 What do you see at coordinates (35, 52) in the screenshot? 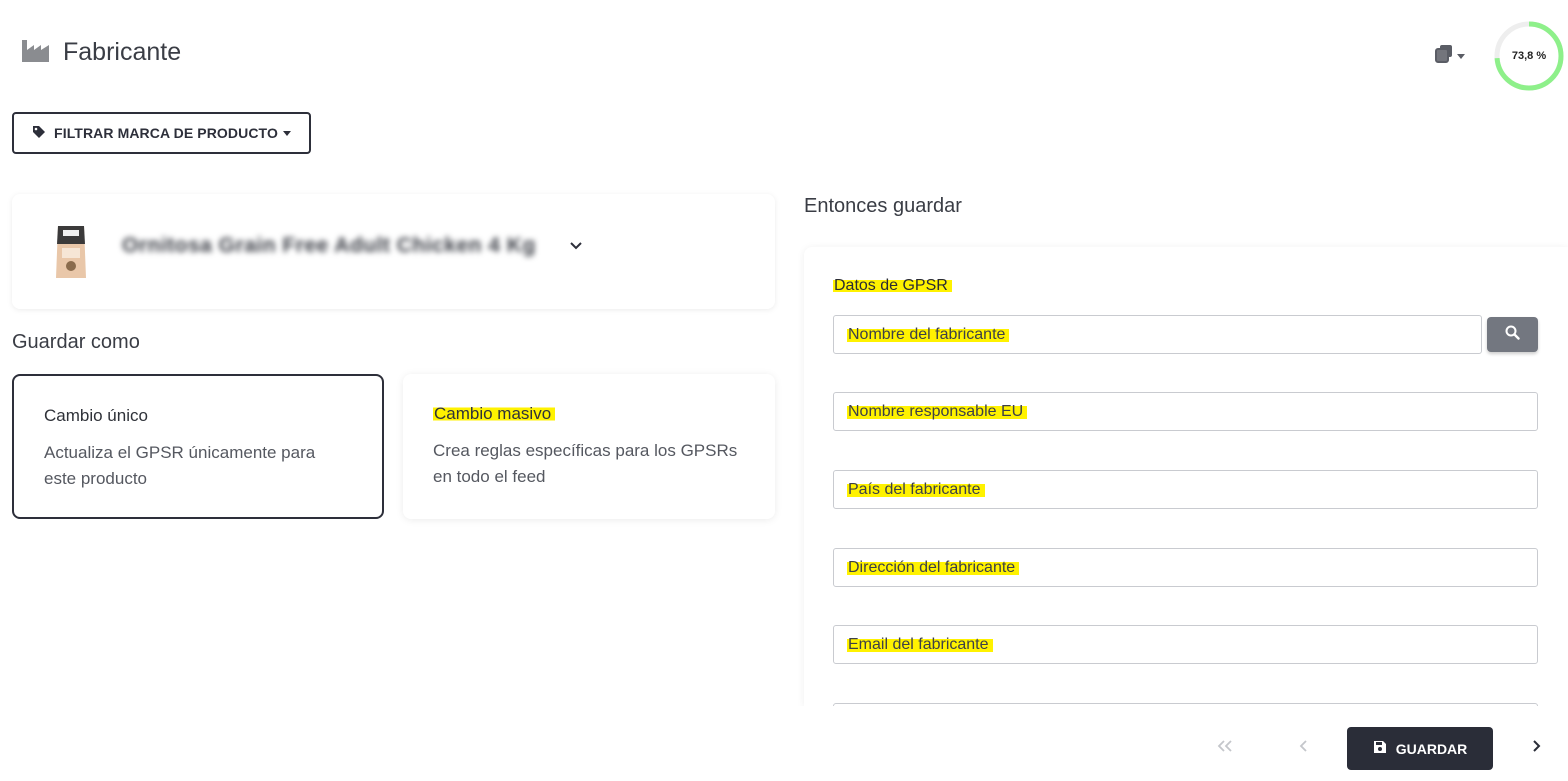
I see `factory-icon` at bounding box center [35, 52].